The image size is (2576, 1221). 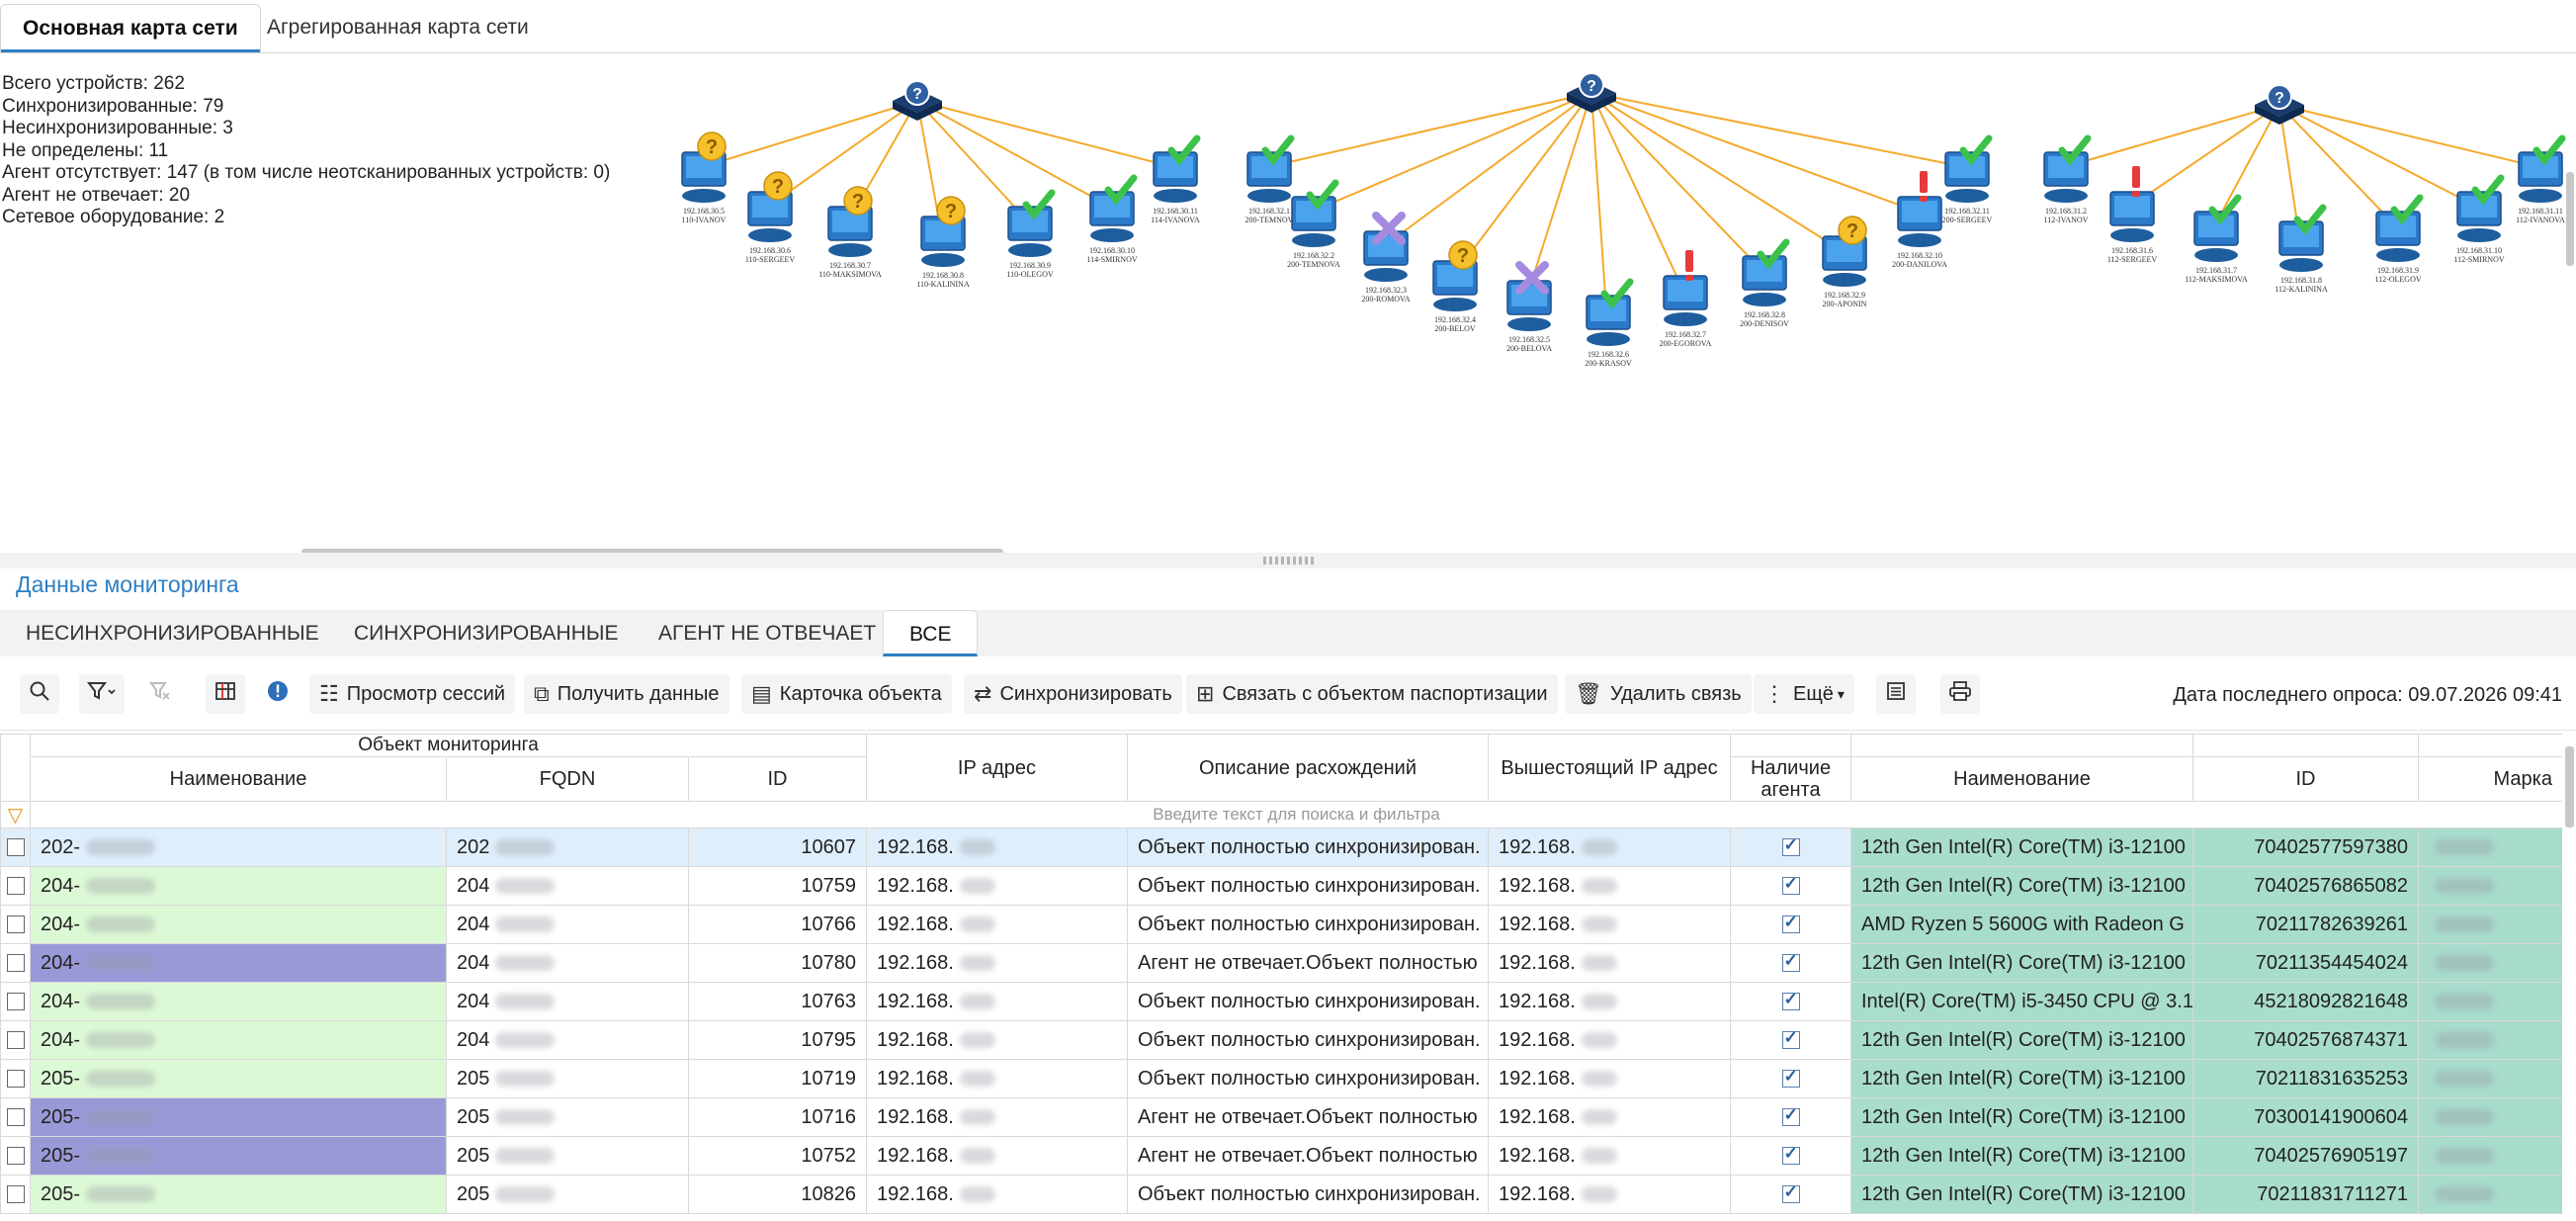 I want to click on computer-node: 192.168.30.10114-SMIRNOV, so click(x=1112, y=219).